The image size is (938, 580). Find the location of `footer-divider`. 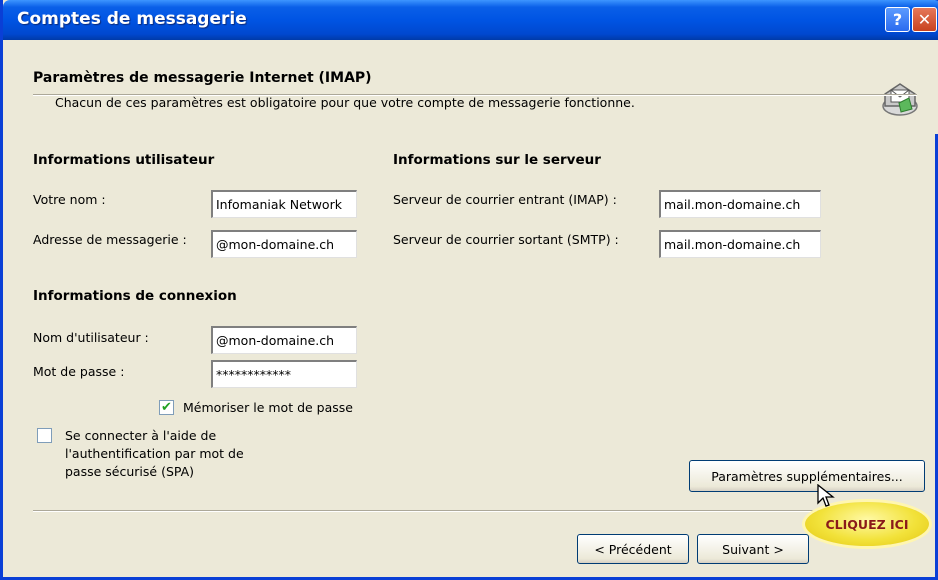

footer-divider is located at coordinates (475, 511).